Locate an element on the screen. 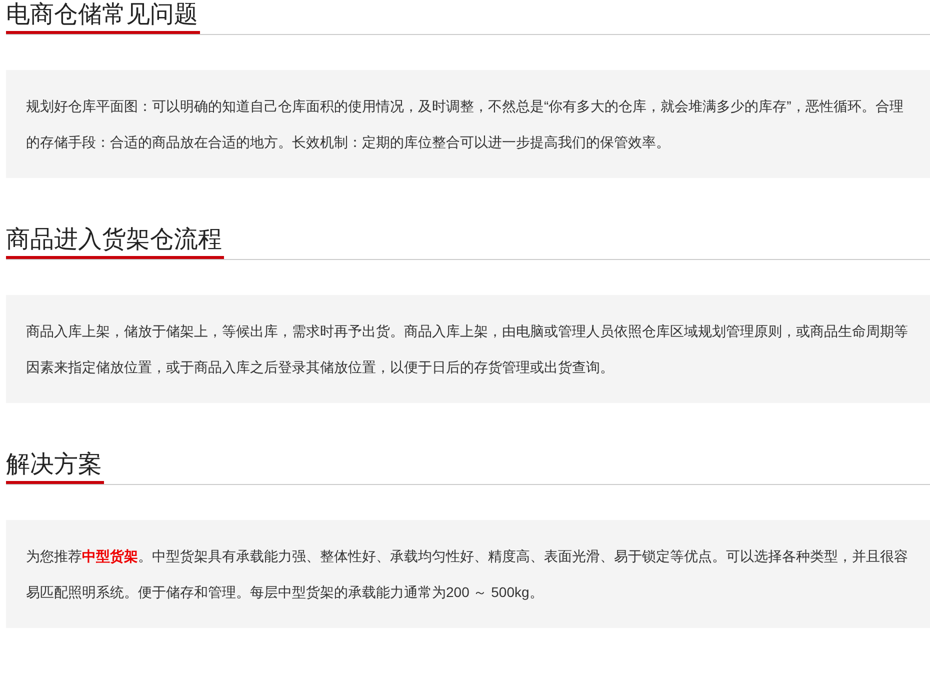 Image resolution: width=930 pixels, height=673 pixels. section-heading: 电商仓储常见问题 is located at coordinates (103, 17).